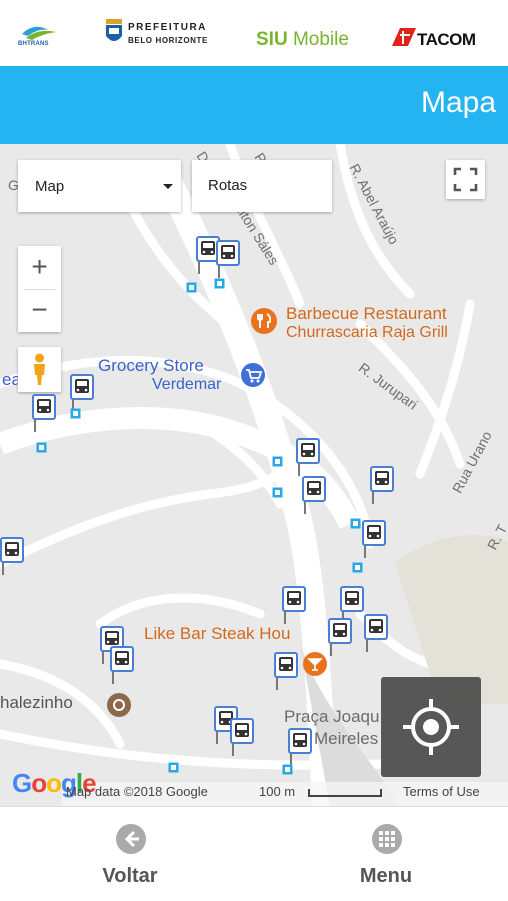 The height and width of the screenshot is (901, 508). I want to click on map-type-value: Map, so click(50, 186).